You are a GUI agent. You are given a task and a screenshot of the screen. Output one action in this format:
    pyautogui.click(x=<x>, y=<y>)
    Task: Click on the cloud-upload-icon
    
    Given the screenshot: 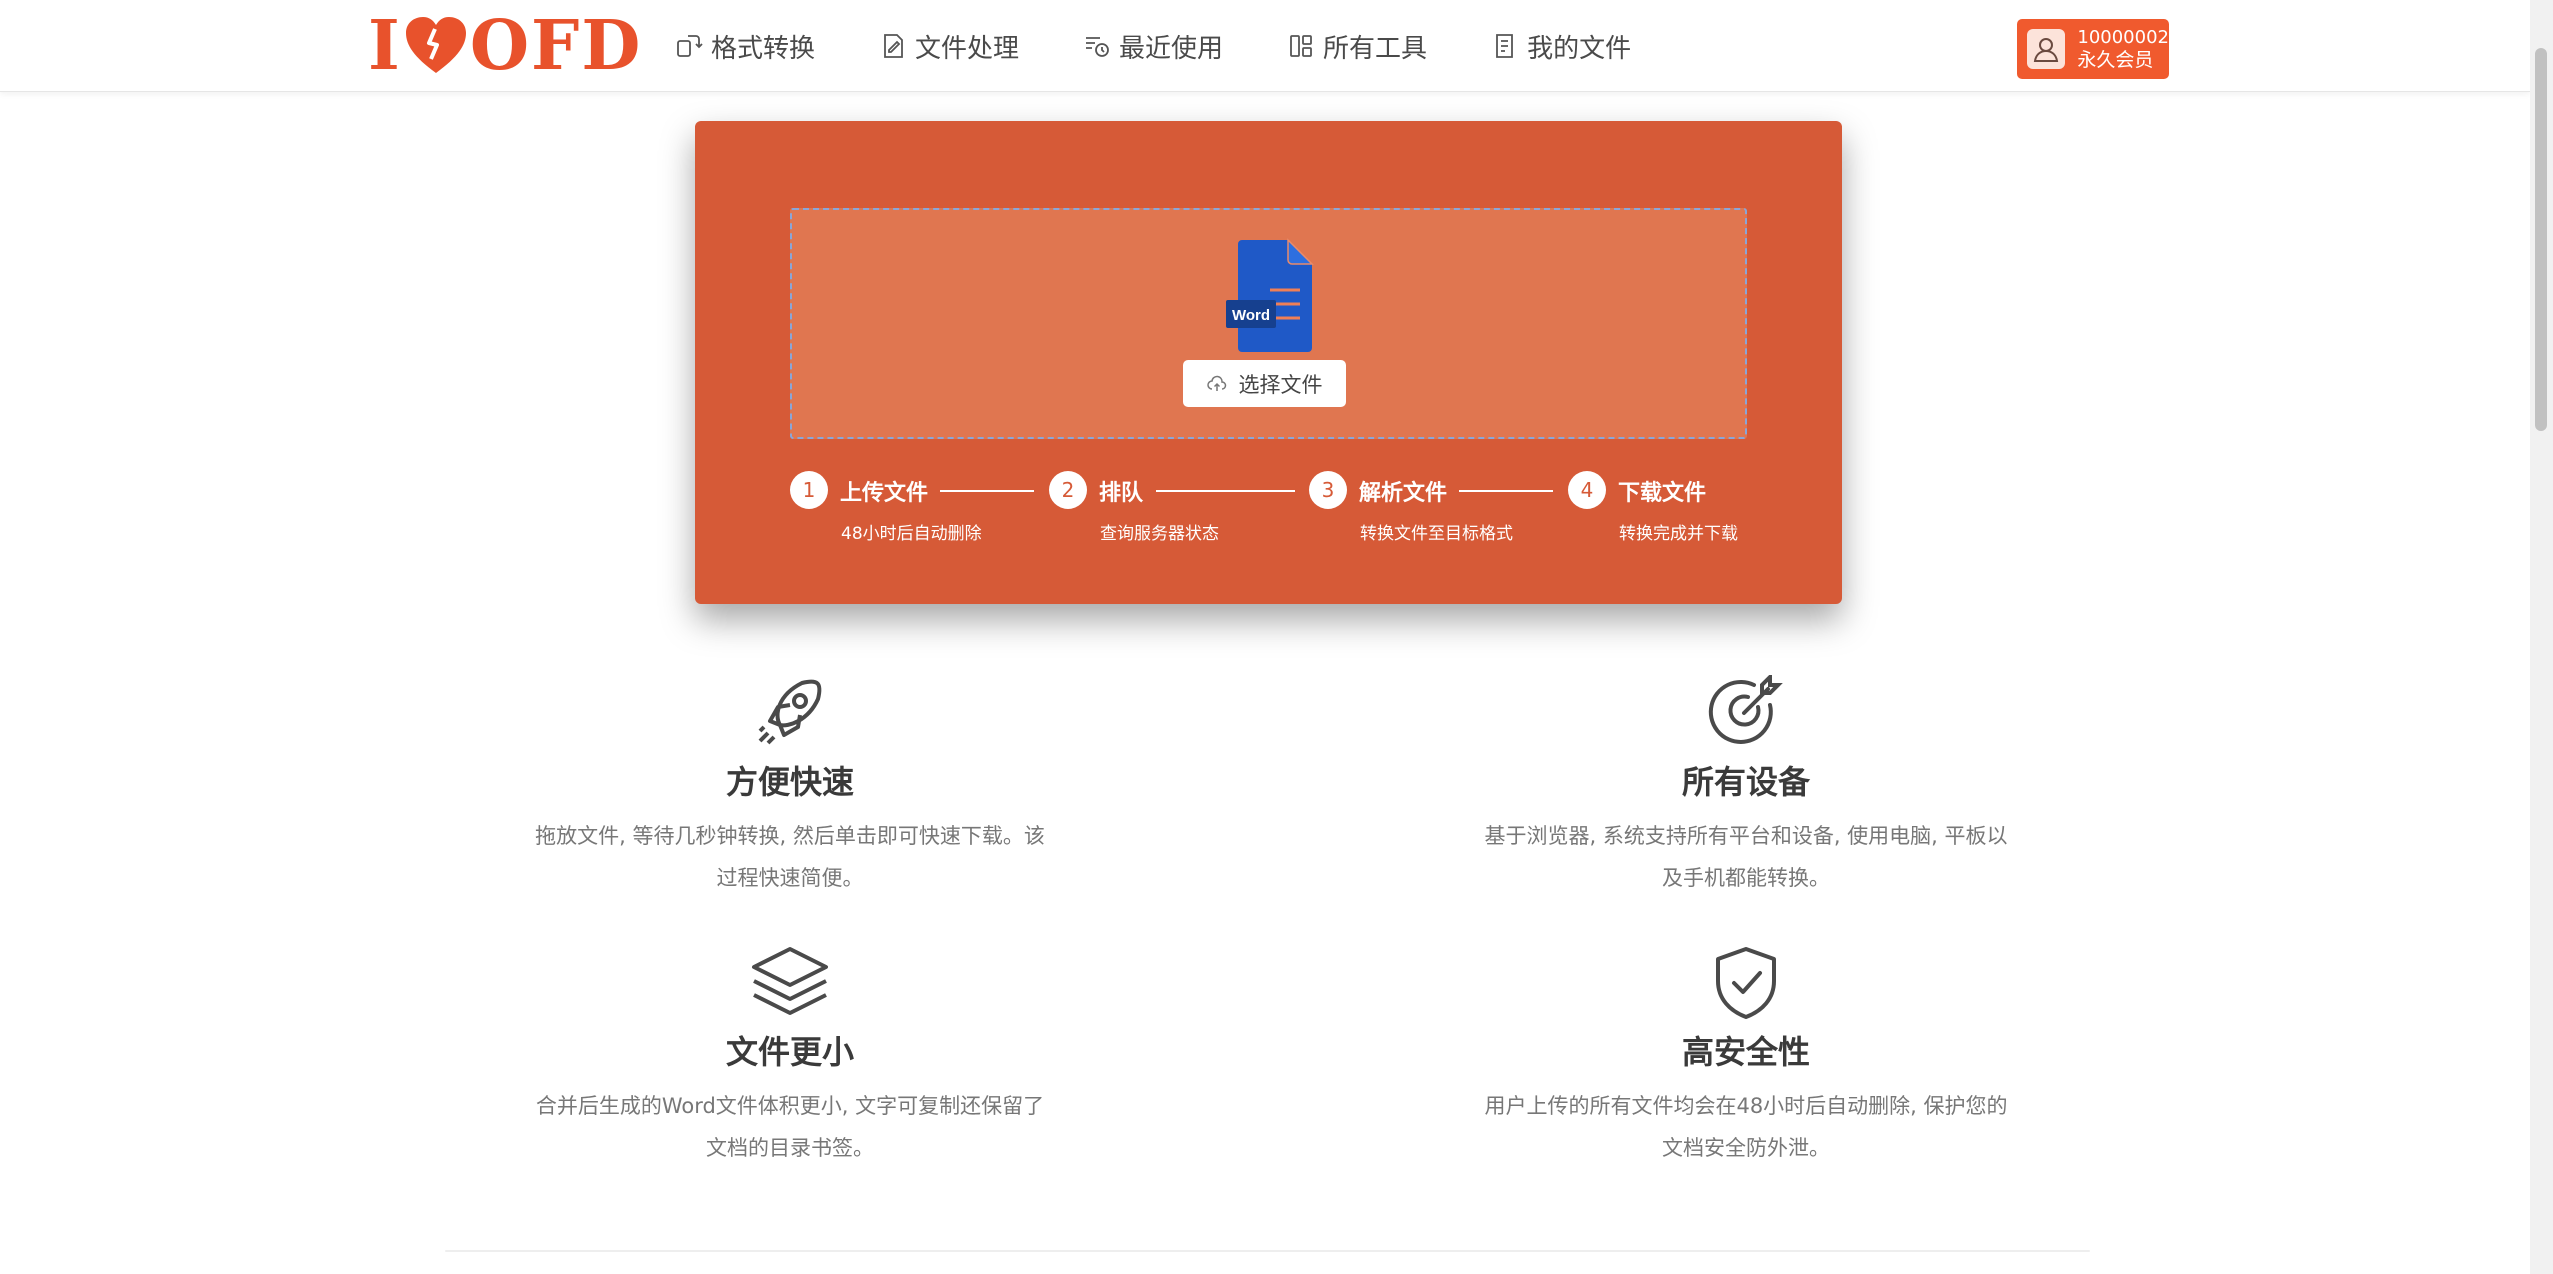 What is the action you would take?
    pyautogui.click(x=1216, y=383)
    